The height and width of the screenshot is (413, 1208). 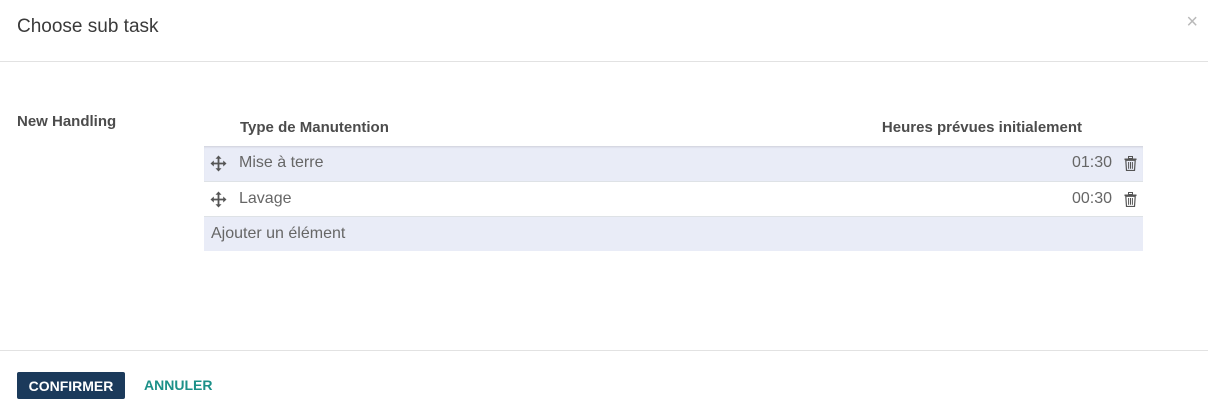 I want to click on table-row: Lavage 00:30, so click(x=673, y=198).